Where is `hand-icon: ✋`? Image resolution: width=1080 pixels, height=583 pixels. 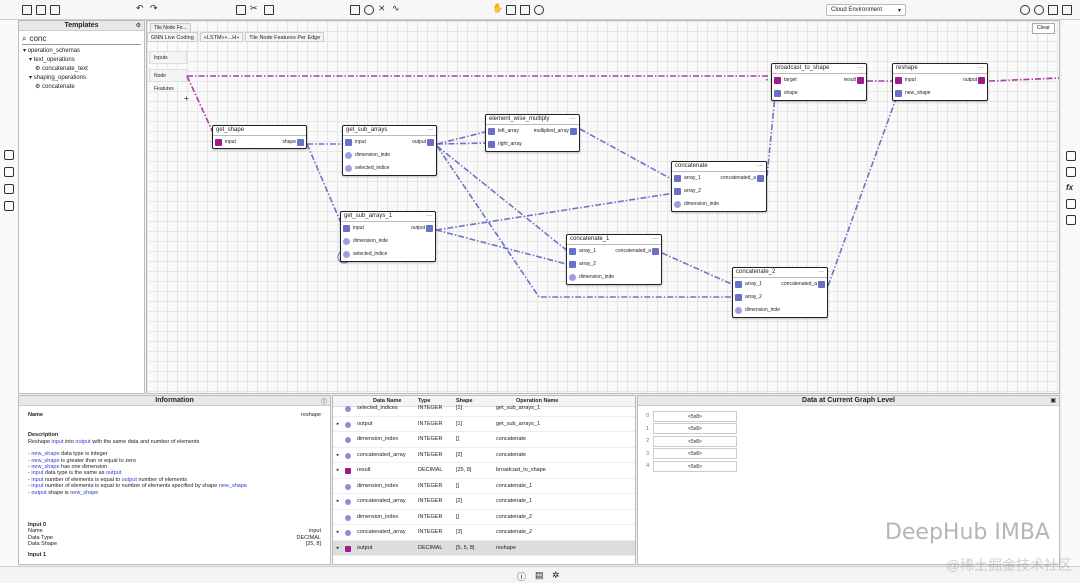
hand-icon: ✋ is located at coordinates (497, 8).